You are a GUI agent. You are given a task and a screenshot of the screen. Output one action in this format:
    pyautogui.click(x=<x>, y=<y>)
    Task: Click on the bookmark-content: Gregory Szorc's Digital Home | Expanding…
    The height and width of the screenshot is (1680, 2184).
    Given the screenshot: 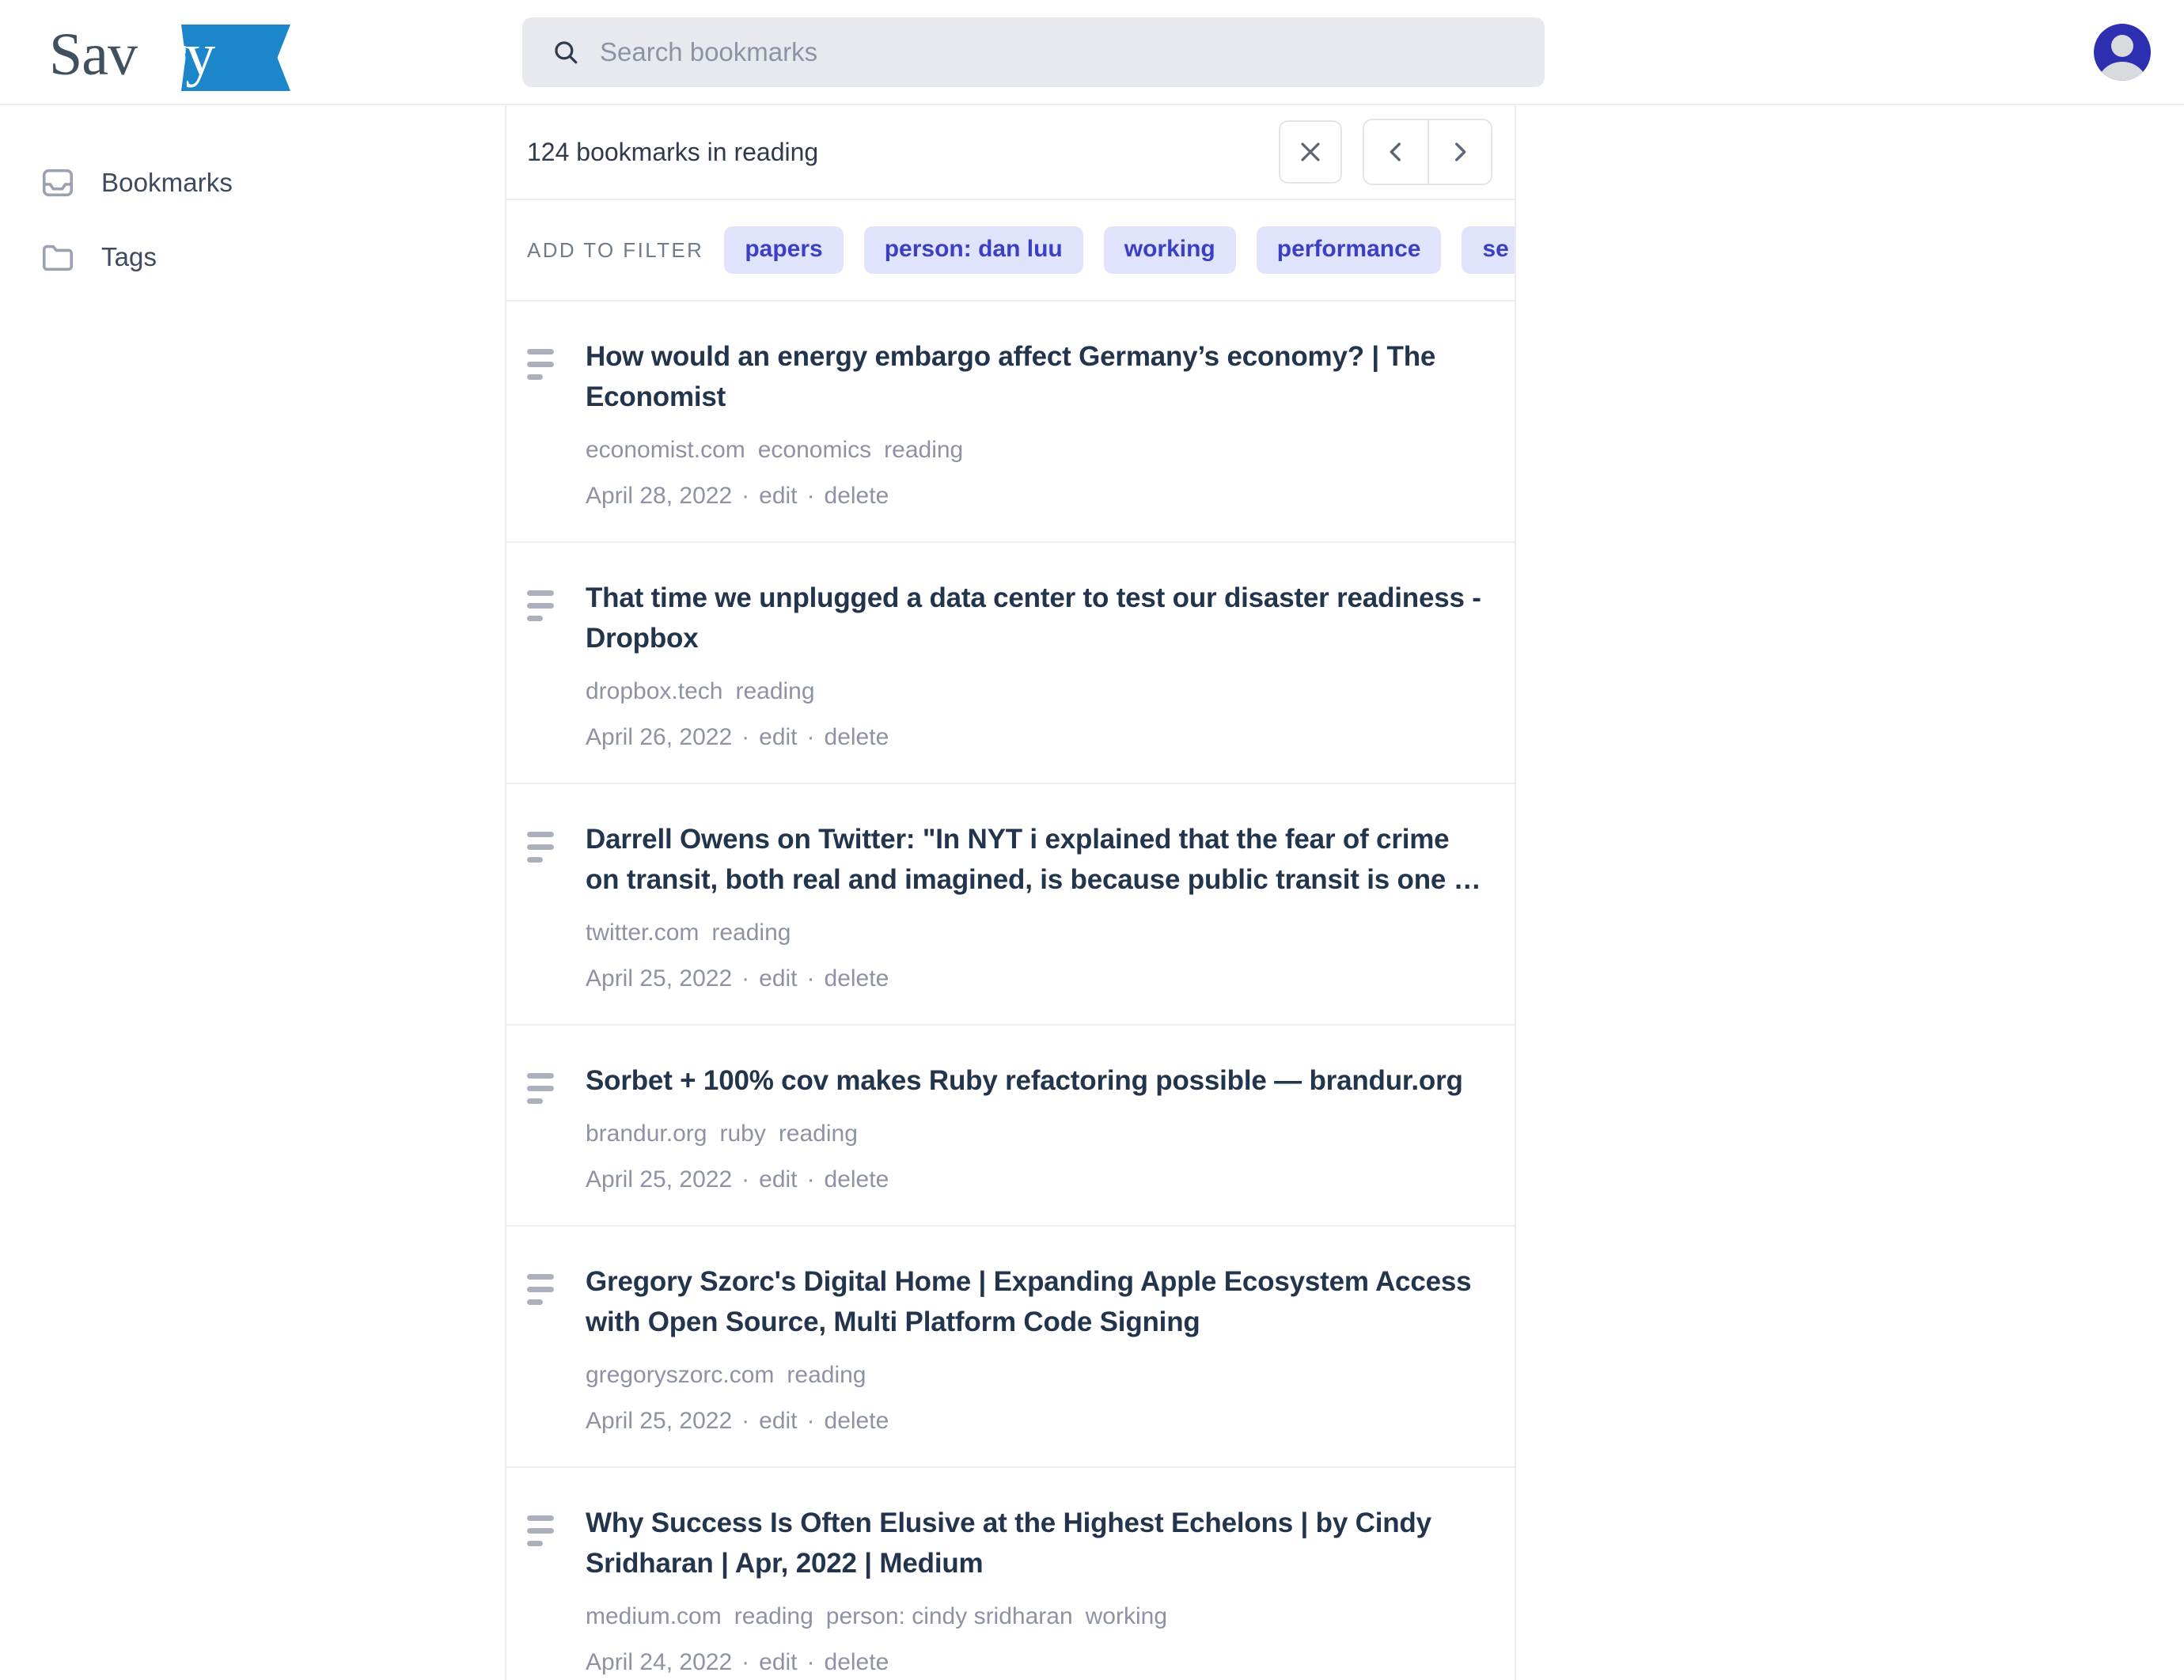 What is the action you would take?
    pyautogui.click(x=1036, y=1348)
    